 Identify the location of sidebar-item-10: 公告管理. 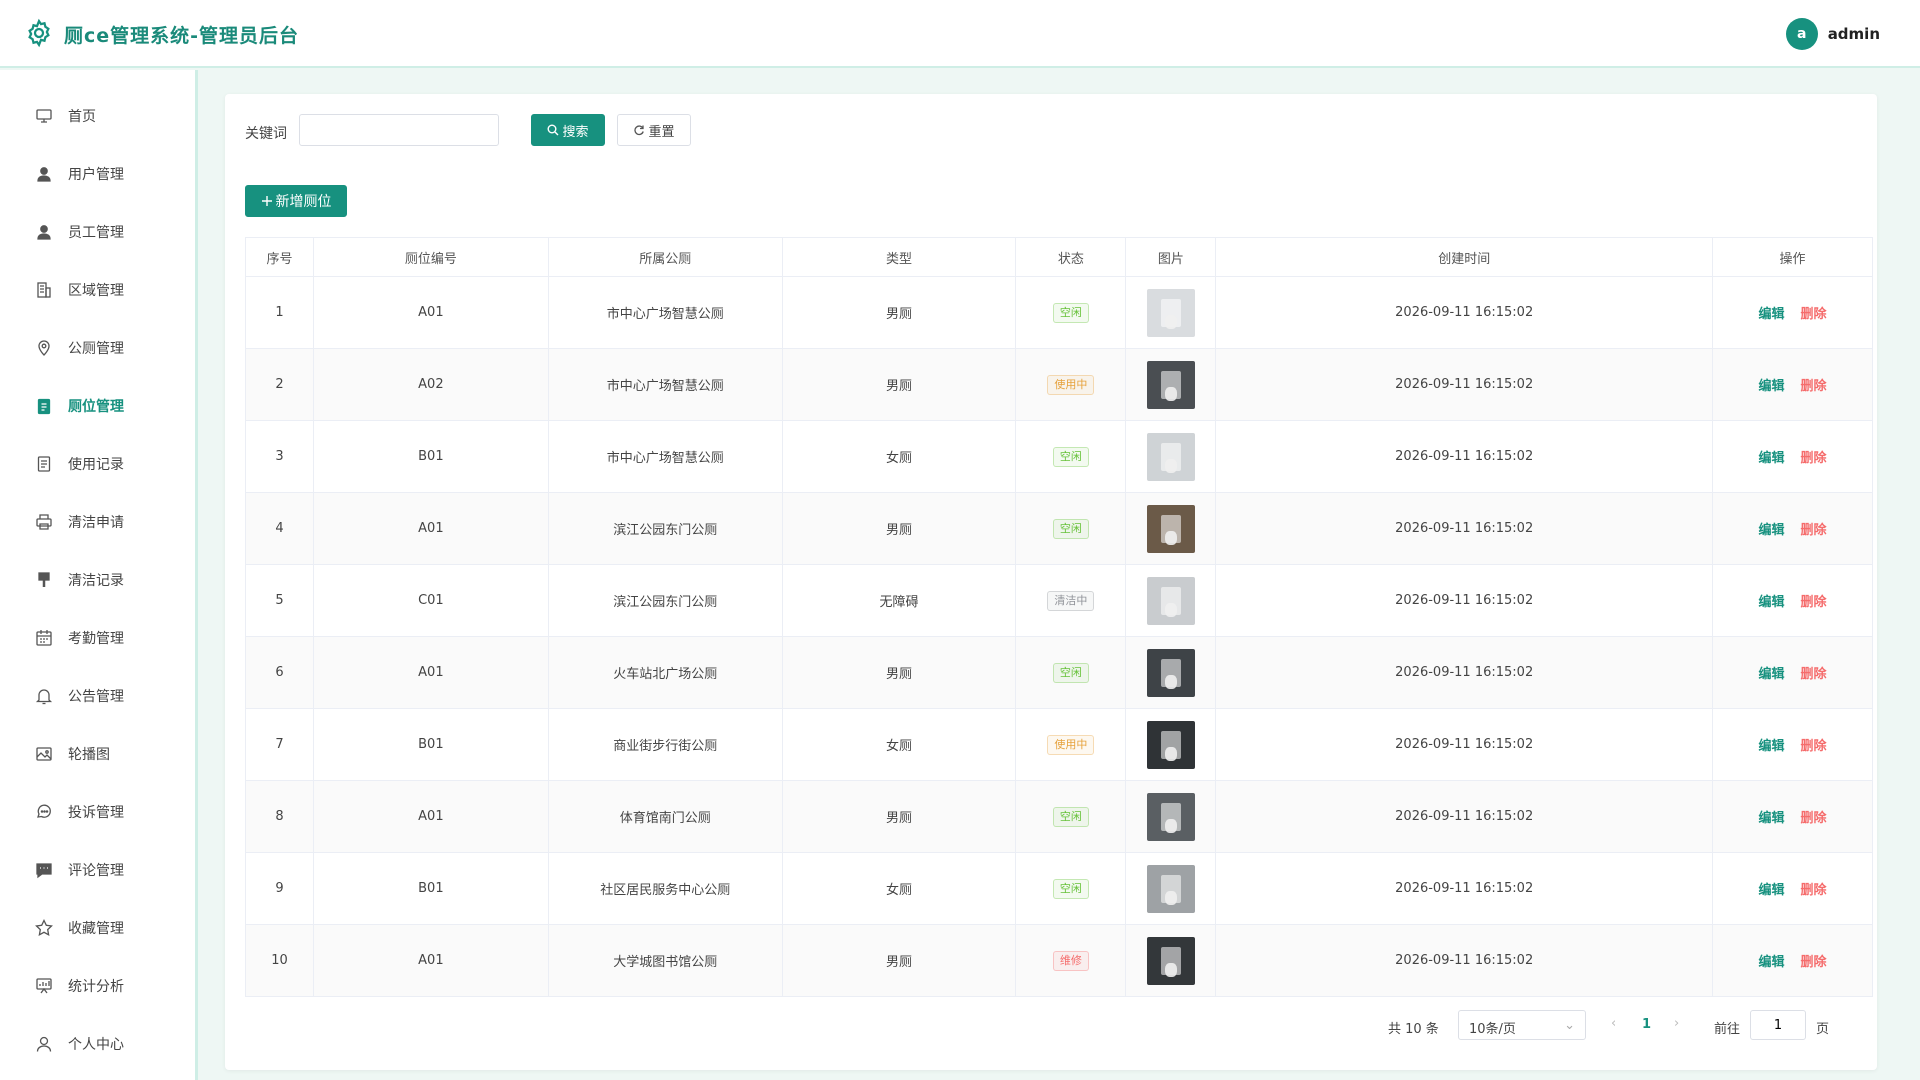
(97, 696).